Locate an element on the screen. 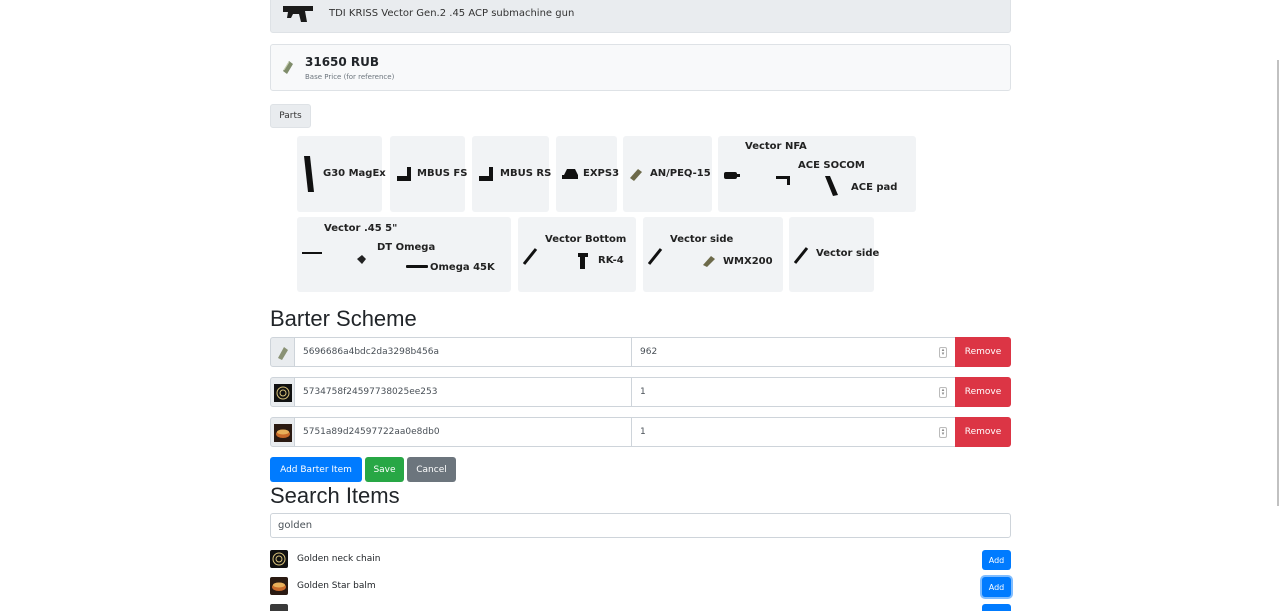 The width and height of the screenshot is (1280, 611). barter-scheme-heading: Barter Scheme is located at coordinates (343, 318).